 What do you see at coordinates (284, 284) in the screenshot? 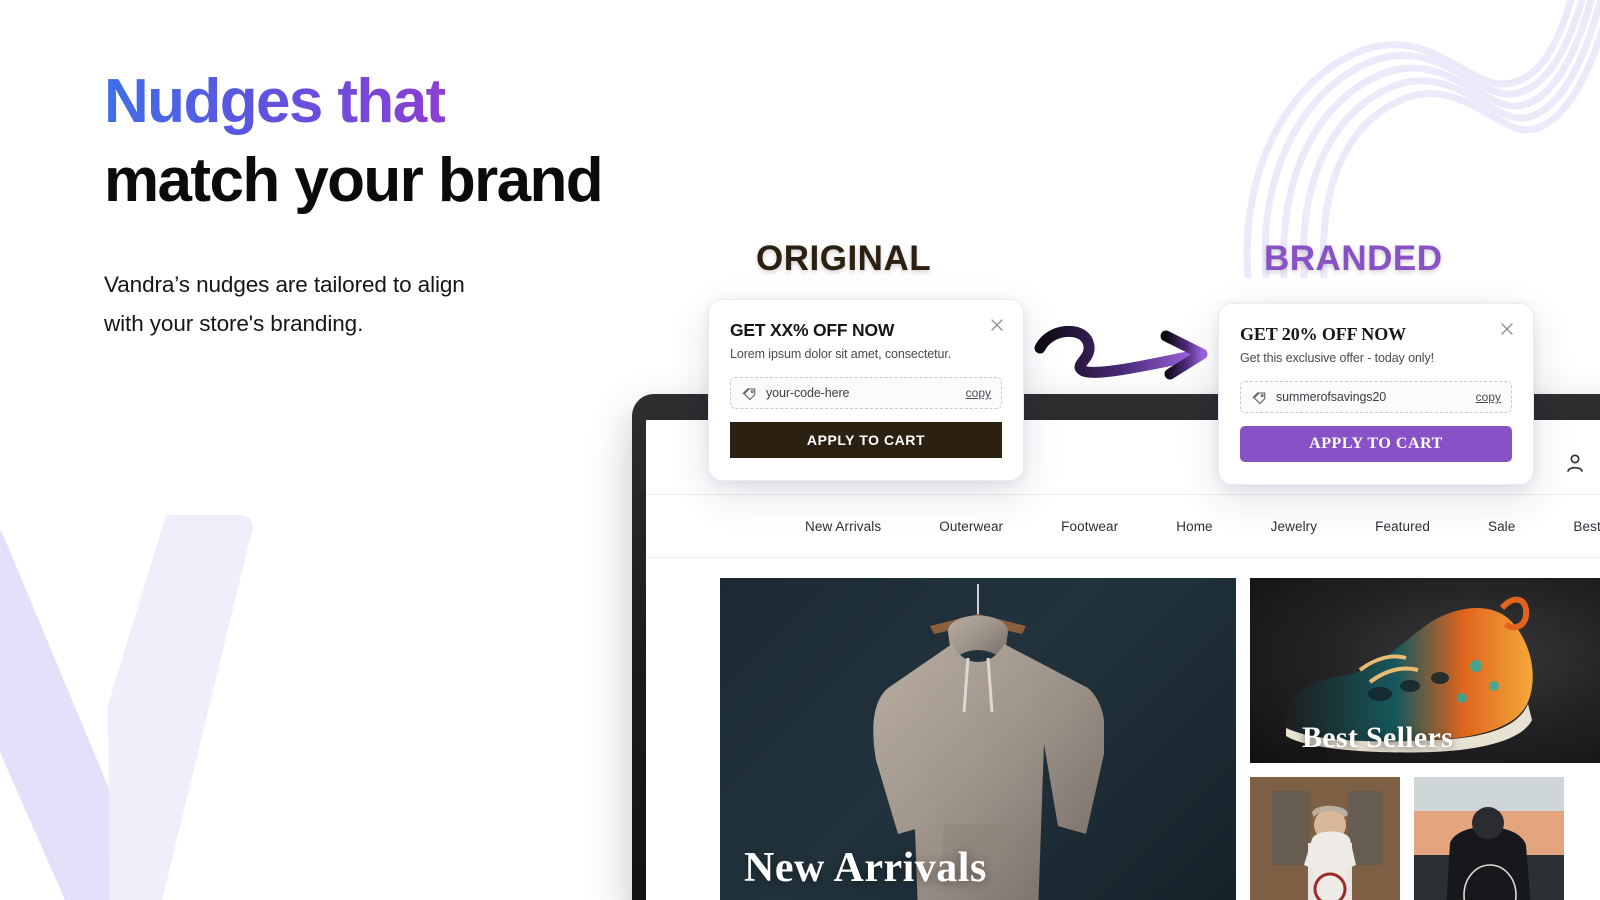
I see `subcopy-line-1: Vandra’s nudges are tailored to align` at bounding box center [284, 284].